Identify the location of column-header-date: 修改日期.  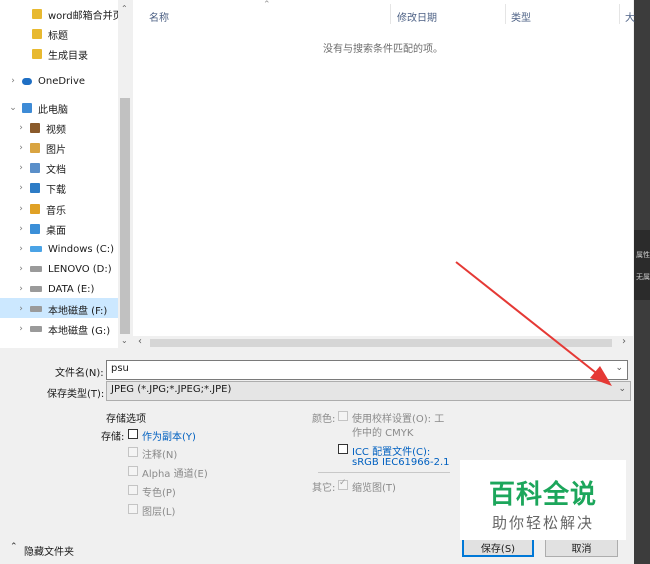
(417, 16).